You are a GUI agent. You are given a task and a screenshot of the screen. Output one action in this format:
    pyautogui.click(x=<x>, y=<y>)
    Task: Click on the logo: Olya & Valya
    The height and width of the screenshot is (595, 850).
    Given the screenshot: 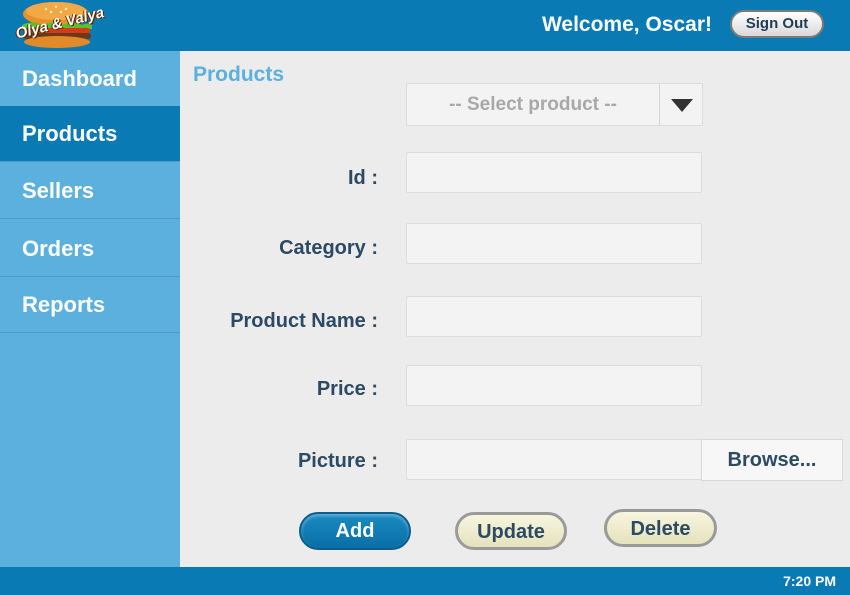 What is the action you would take?
    pyautogui.click(x=57, y=25)
    